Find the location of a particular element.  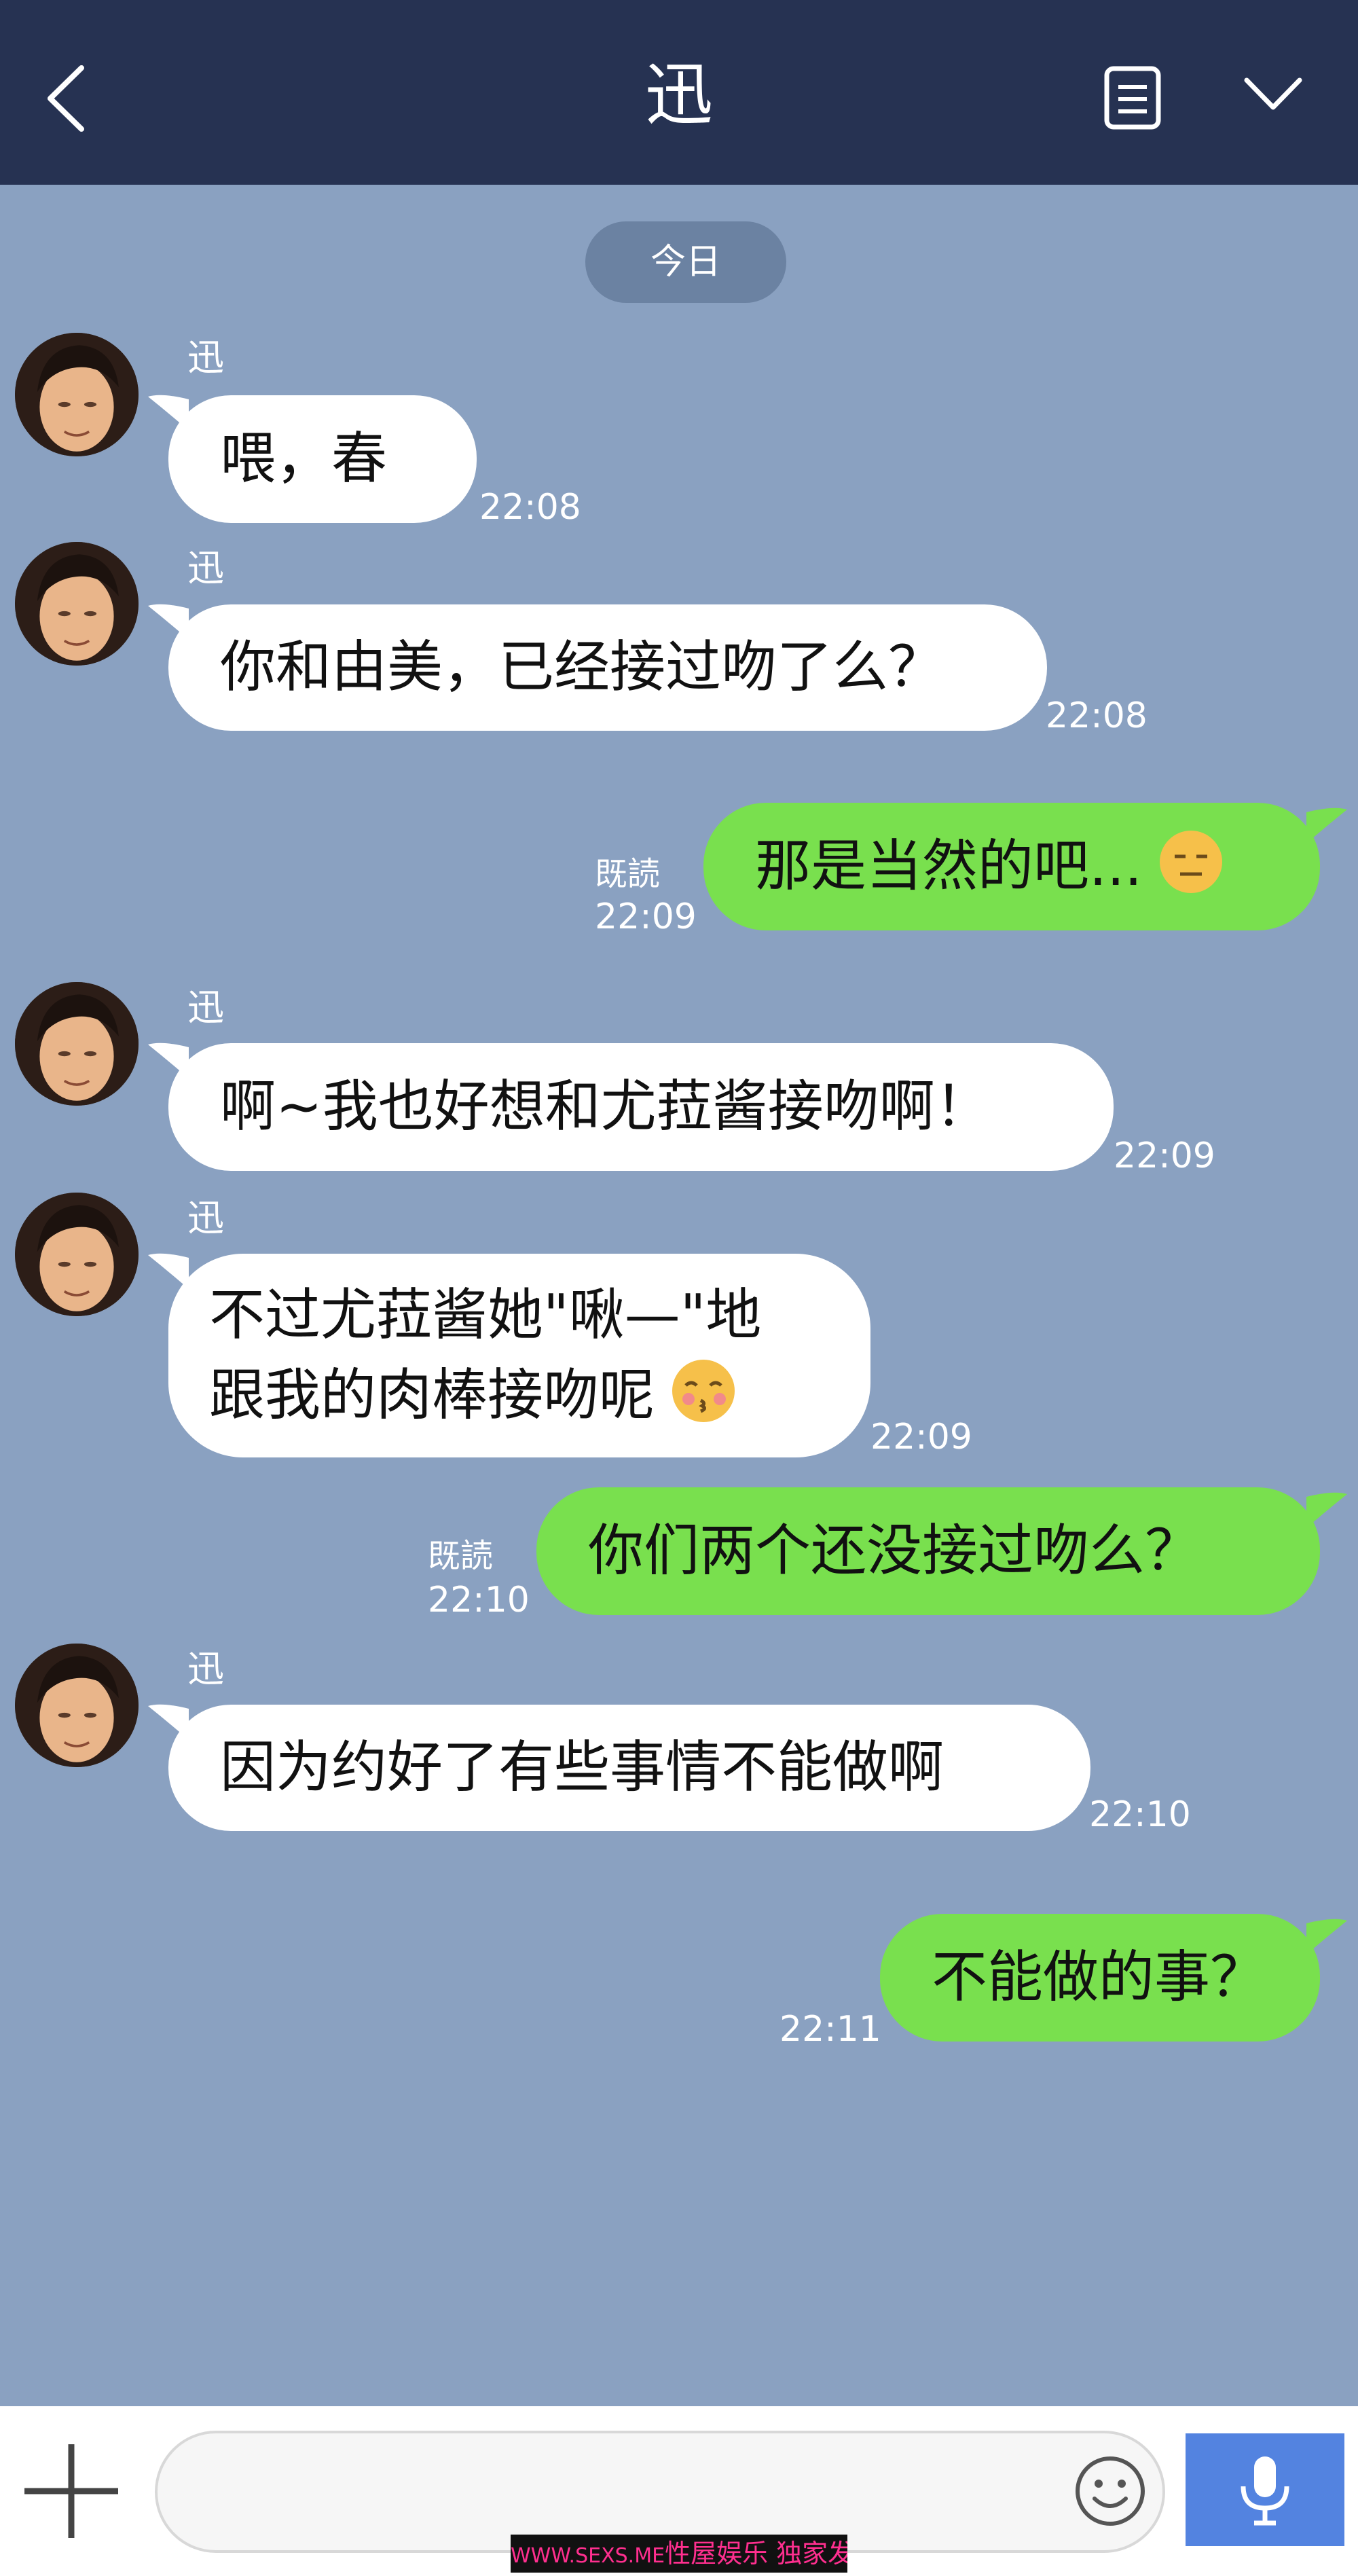

chevron-down-icon is located at coordinates (1274, 95).